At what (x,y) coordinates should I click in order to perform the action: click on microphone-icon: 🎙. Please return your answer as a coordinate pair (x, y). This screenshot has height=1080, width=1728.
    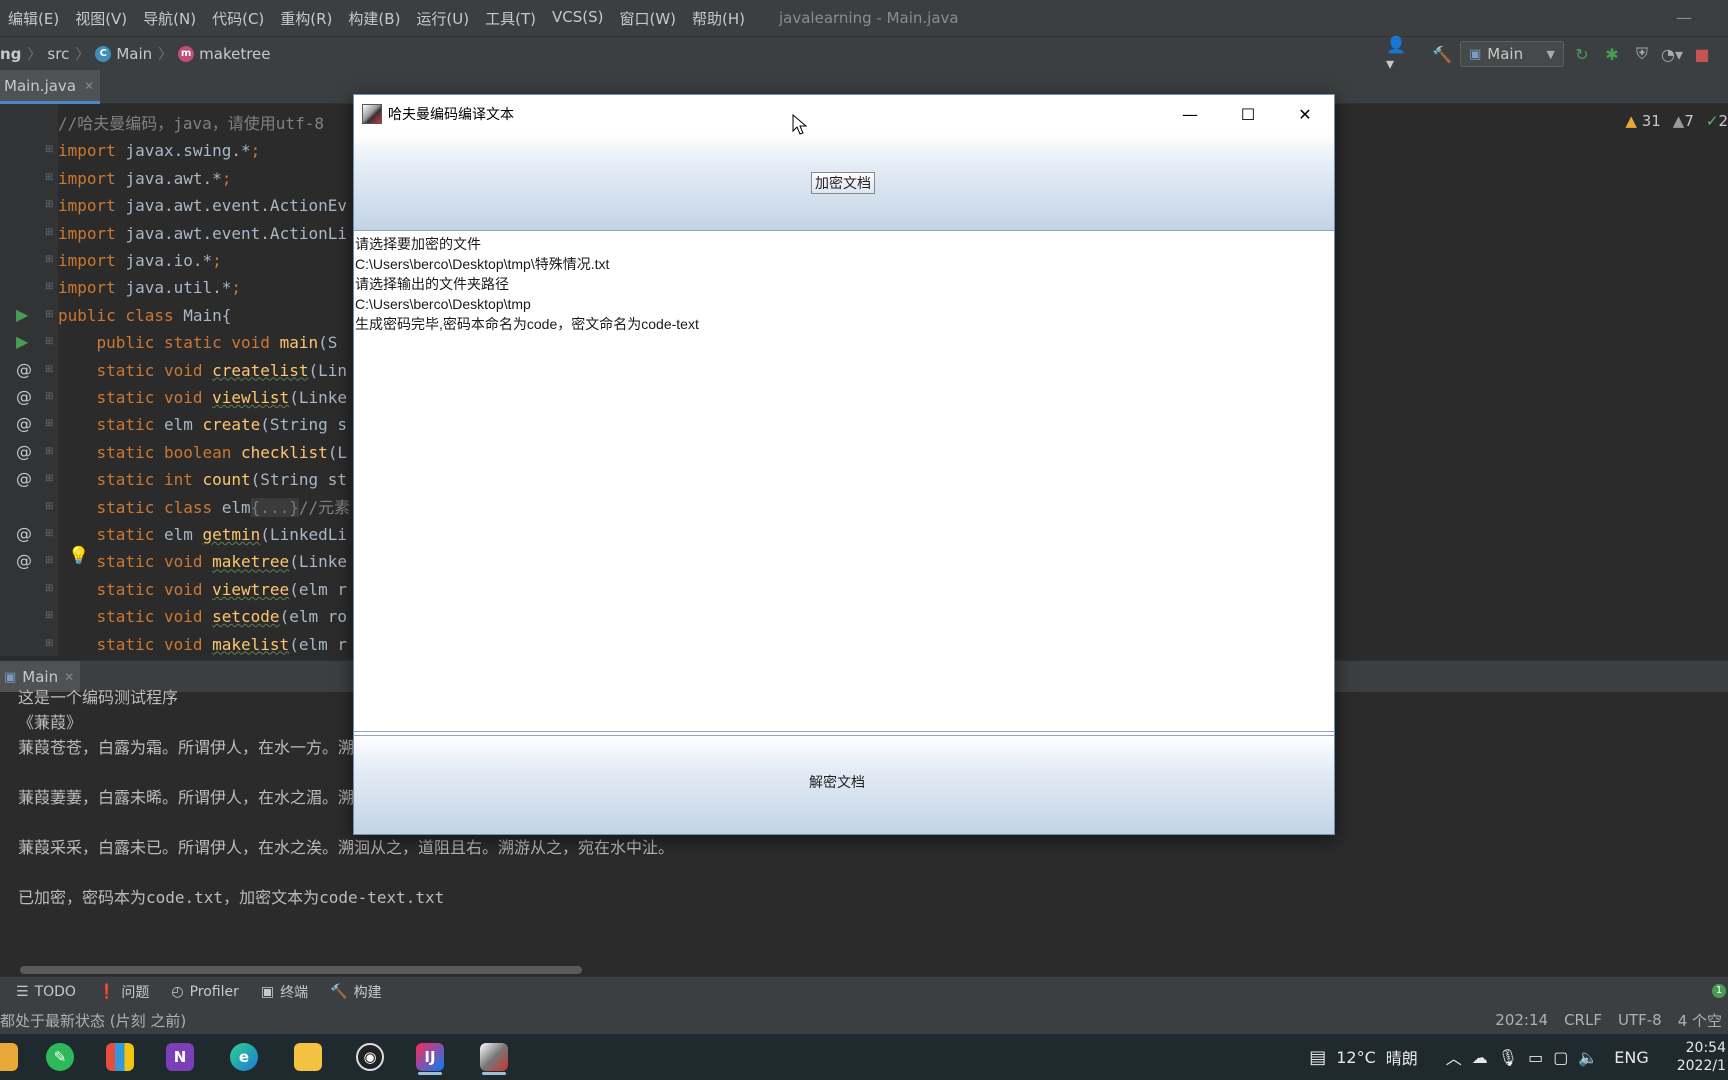
    Looking at the image, I should click on (1508, 1057).